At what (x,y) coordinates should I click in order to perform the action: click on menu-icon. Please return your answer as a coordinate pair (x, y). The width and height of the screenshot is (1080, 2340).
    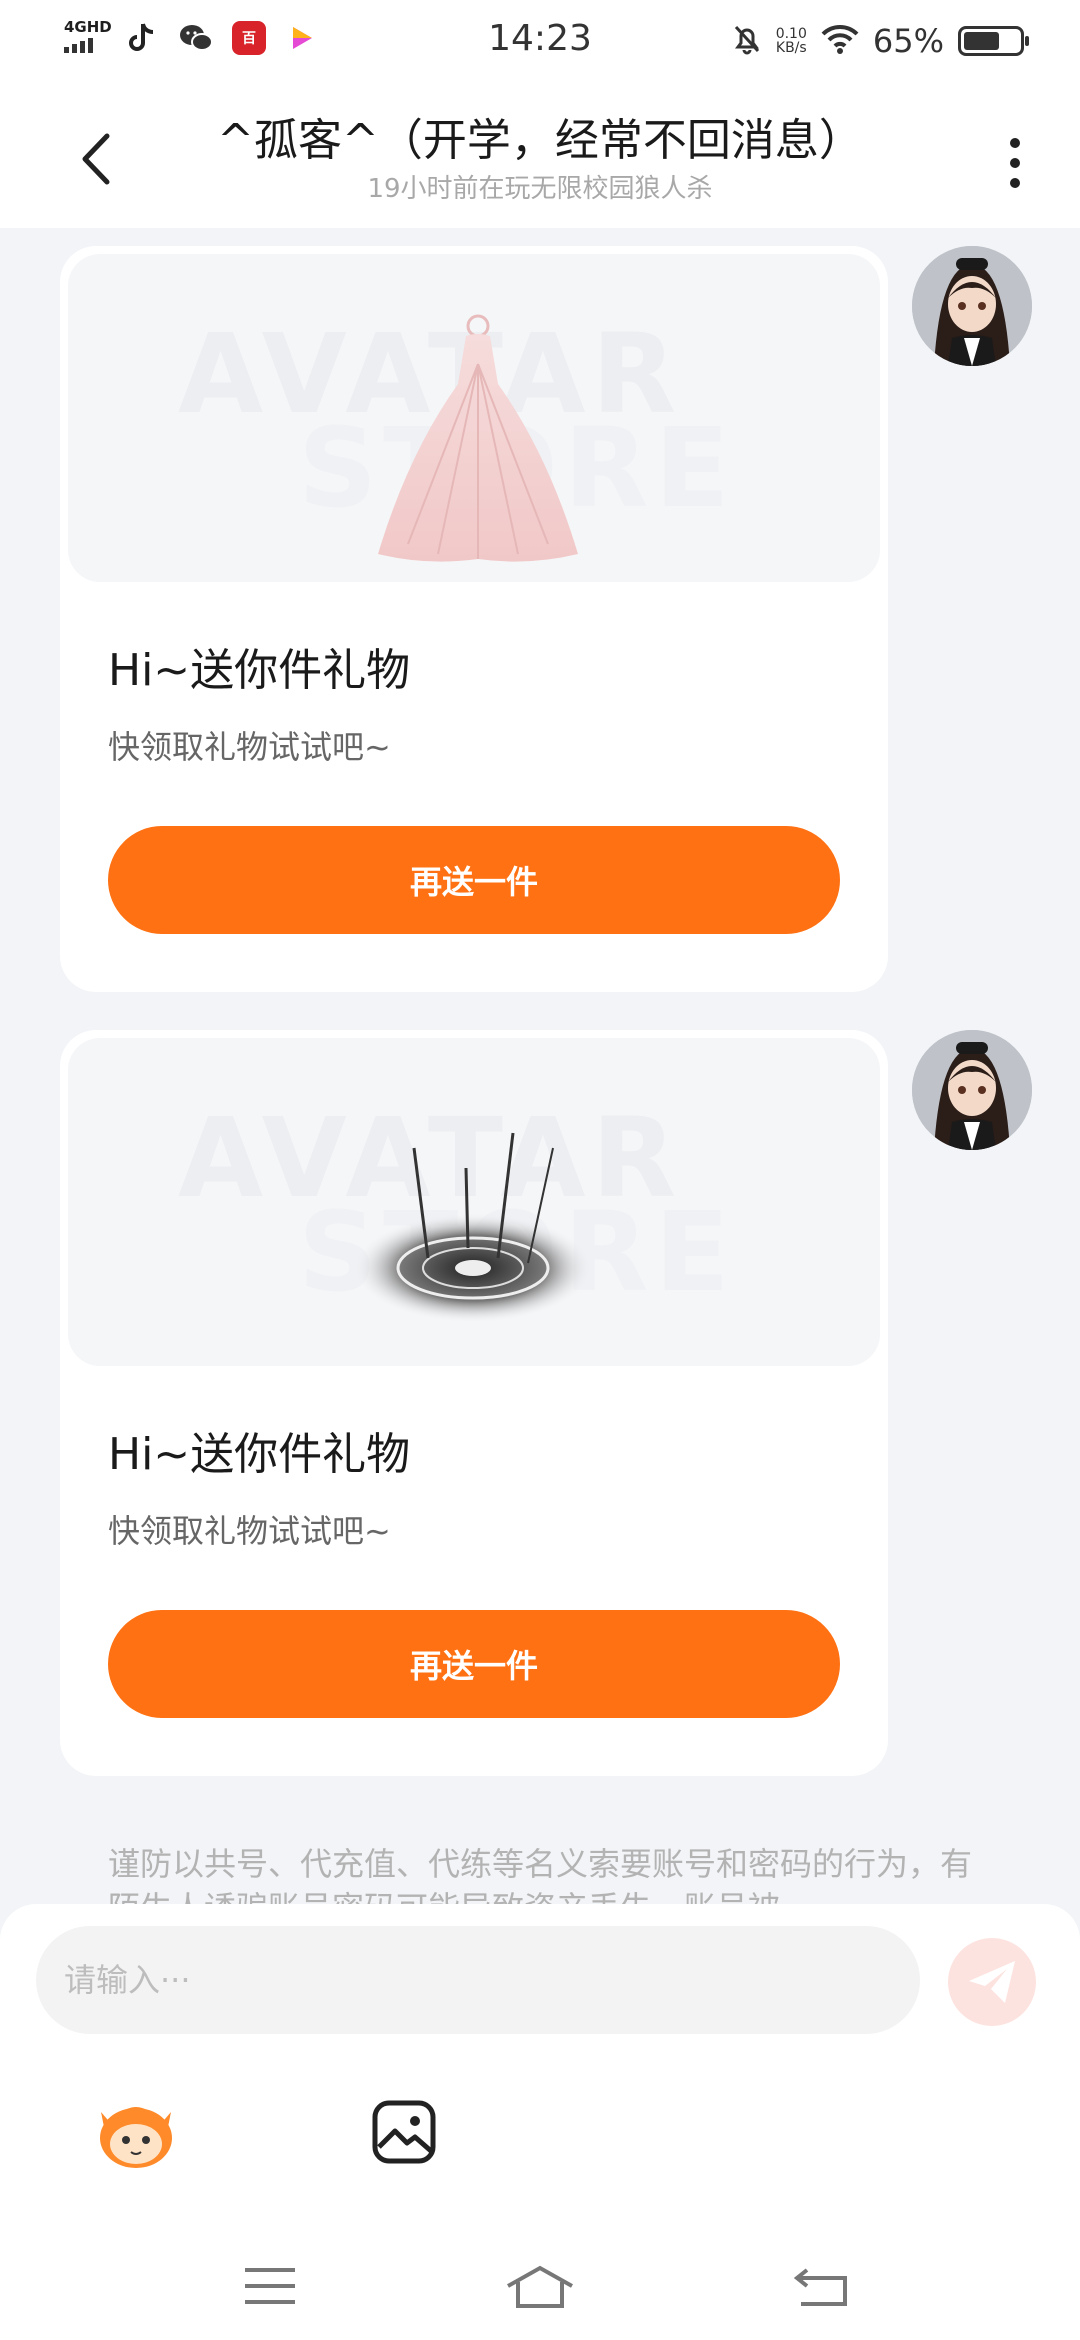
    Looking at the image, I should click on (270, 2286).